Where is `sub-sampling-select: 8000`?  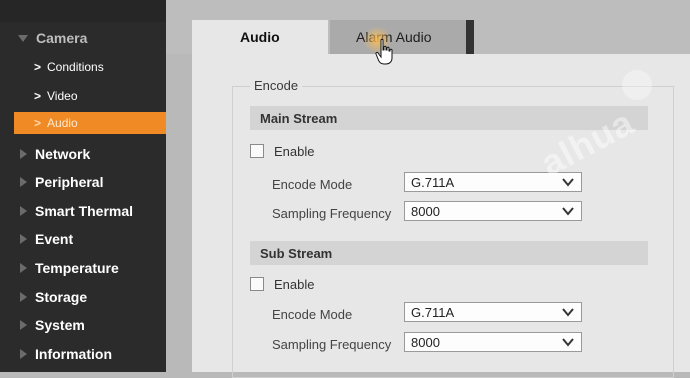
sub-sampling-select: 8000 is located at coordinates (493, 342).